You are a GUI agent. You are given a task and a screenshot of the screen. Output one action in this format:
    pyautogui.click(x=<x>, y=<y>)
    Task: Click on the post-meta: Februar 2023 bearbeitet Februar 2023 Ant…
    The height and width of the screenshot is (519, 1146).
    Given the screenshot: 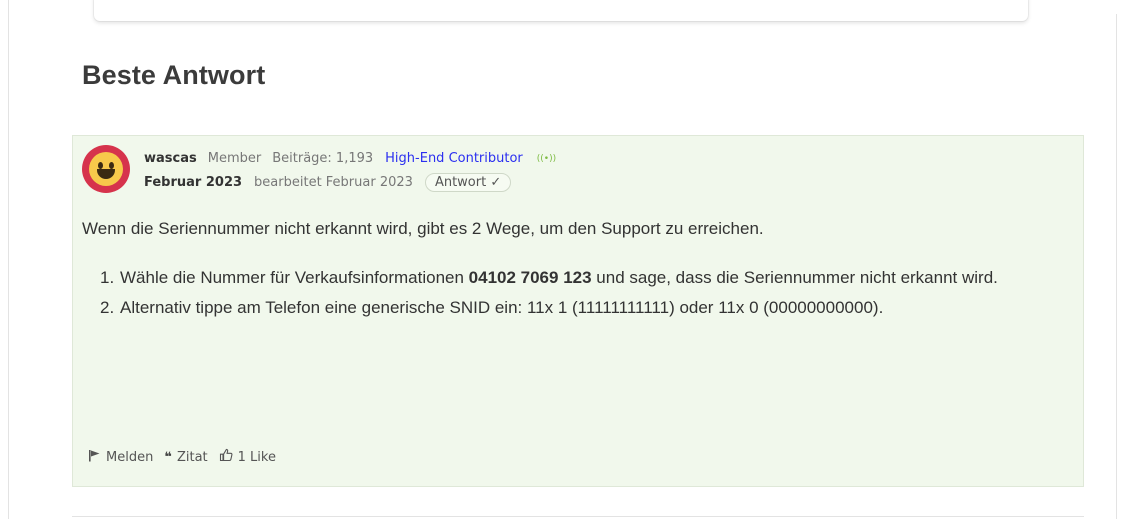 What is the action you would take?
    pyautogui.click(x=328, y=182)
    